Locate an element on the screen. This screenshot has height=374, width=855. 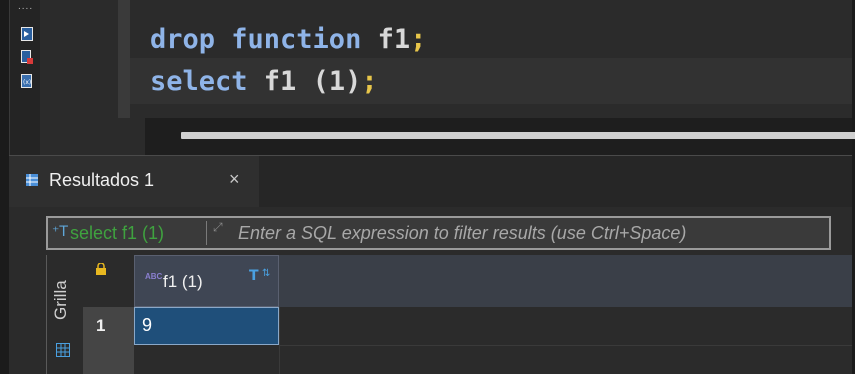
column-type-badge: ABC is located at coordinates (154, 276).